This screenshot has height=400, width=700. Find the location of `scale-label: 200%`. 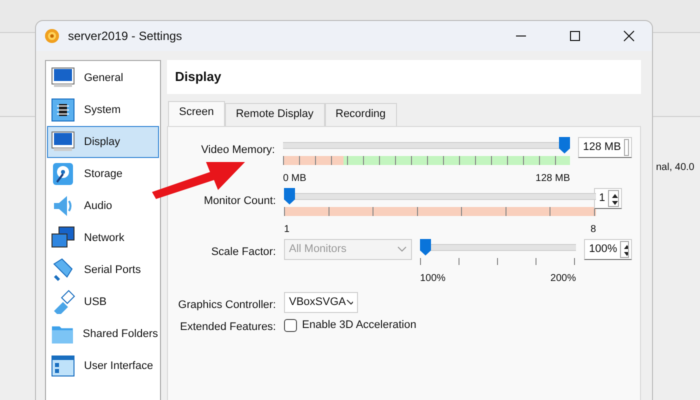

scale-label: 200% is located at coordinates (563, 279).